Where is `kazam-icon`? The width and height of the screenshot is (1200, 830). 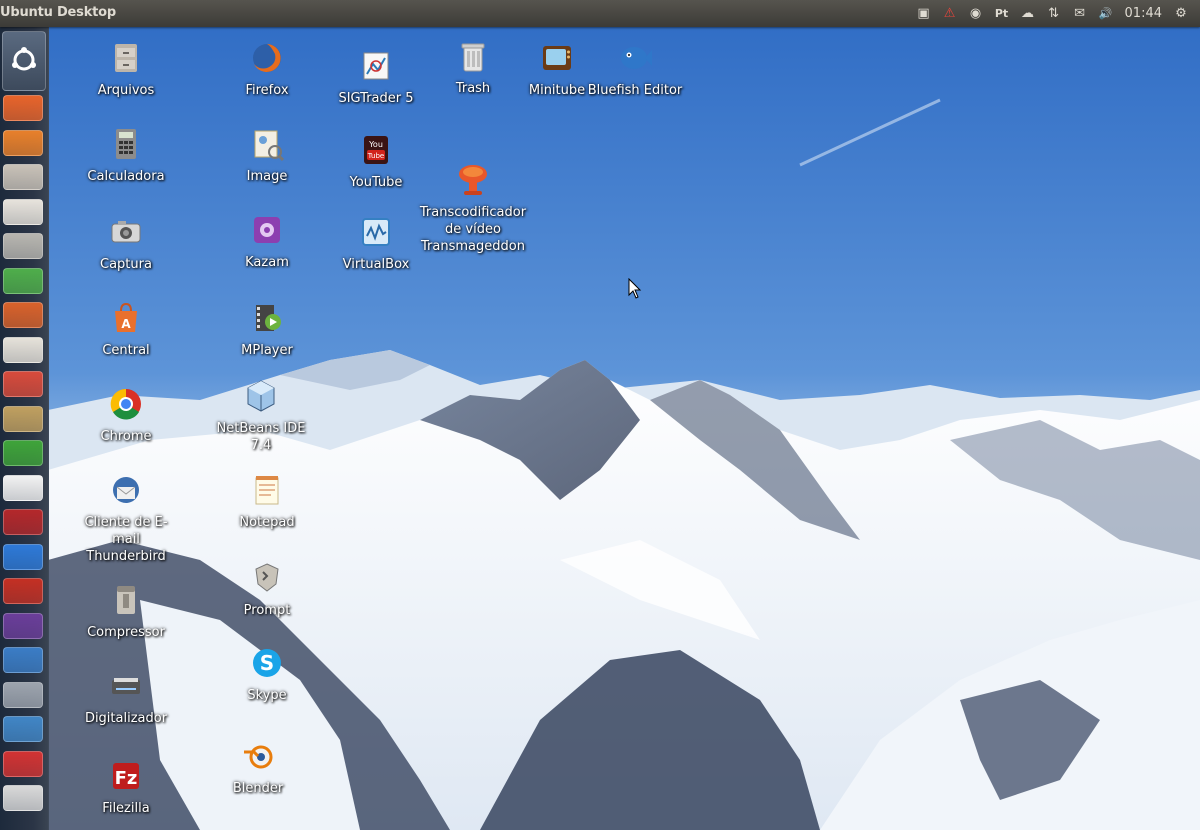
kazam-icon is located at coordinates (267, 230).